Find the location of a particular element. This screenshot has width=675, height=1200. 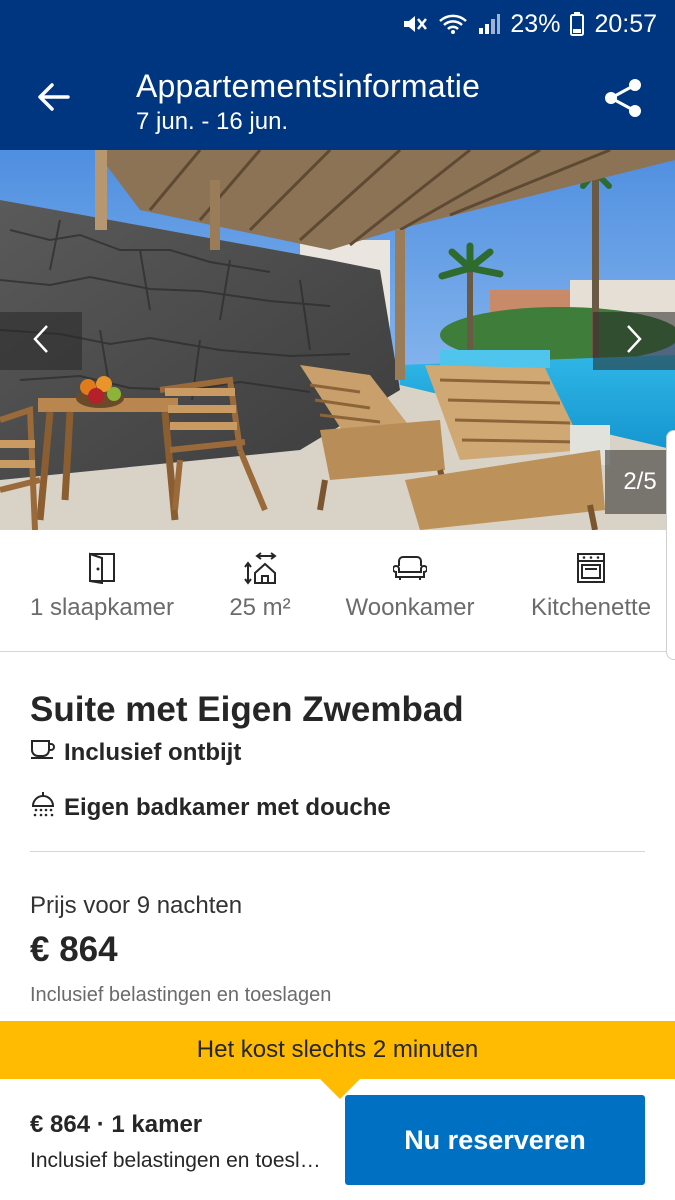

price-caption: Prijs voor 9 nachten is located at coordinates (136, 905).